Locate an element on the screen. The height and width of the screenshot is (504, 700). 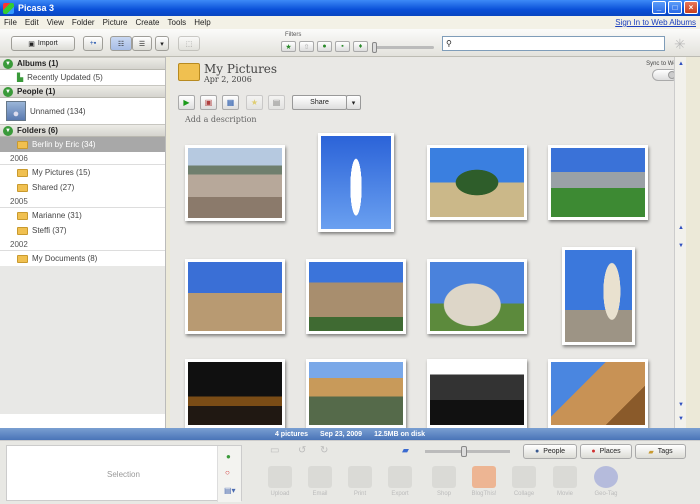
menu-edit: Edit is located at coordinates (32, 22).